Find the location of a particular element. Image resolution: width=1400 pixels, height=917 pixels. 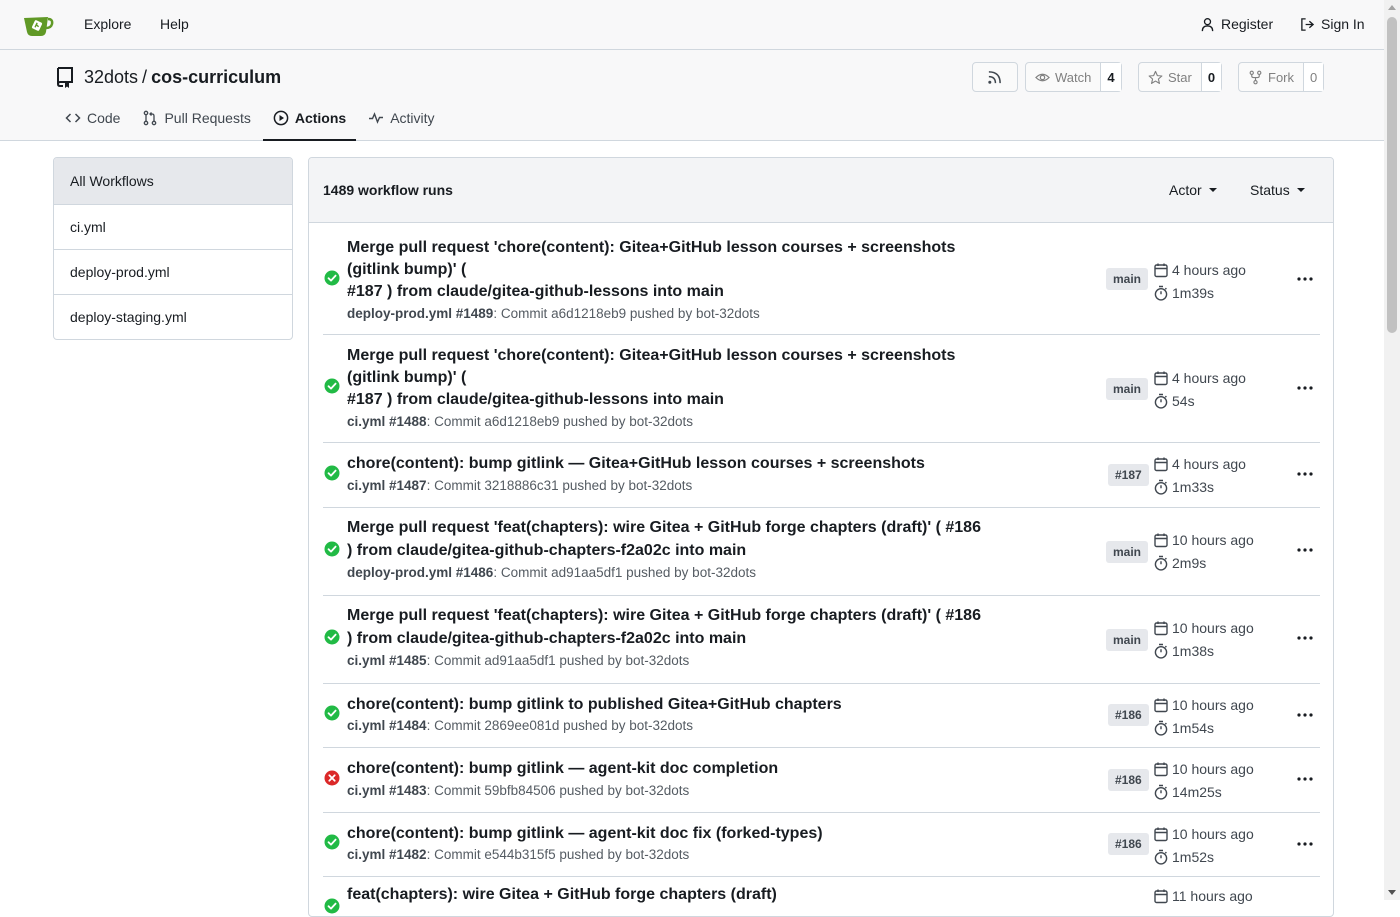

scroll-up-arrow-icon is located at coordinates (1392, 7).